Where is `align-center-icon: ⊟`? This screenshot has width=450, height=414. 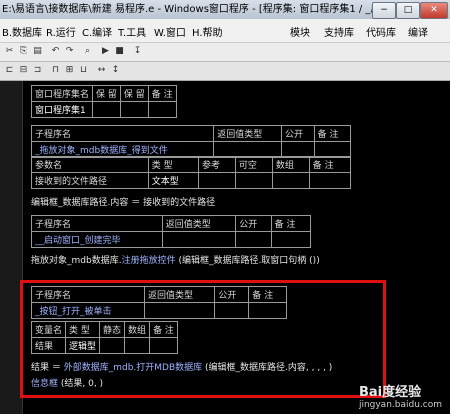 align-center-icon: ⊟ is located at coordinates (23, 70).